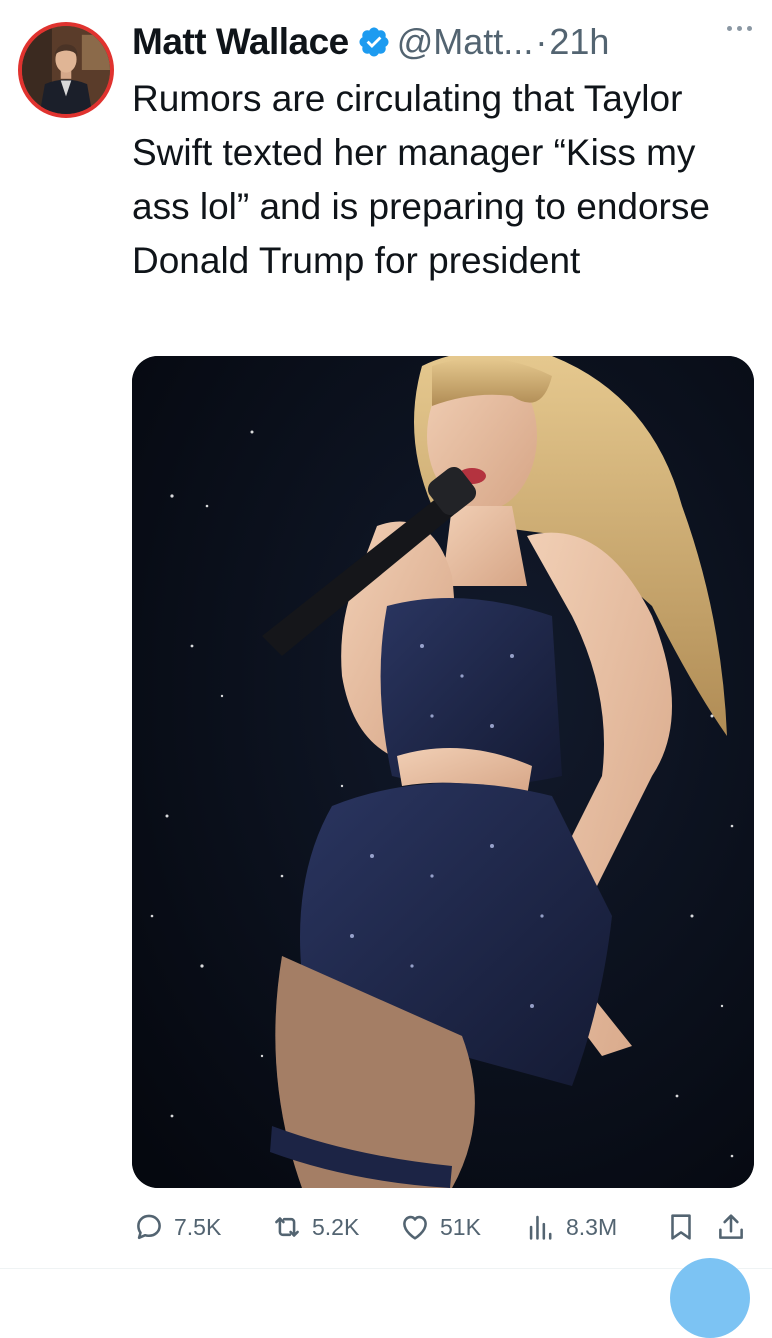 The image size is (772, 1338). What do you see at coordinates (149, 1227) in the screenshot?
I see `reply-icon` at bounding box center [149, 1227].